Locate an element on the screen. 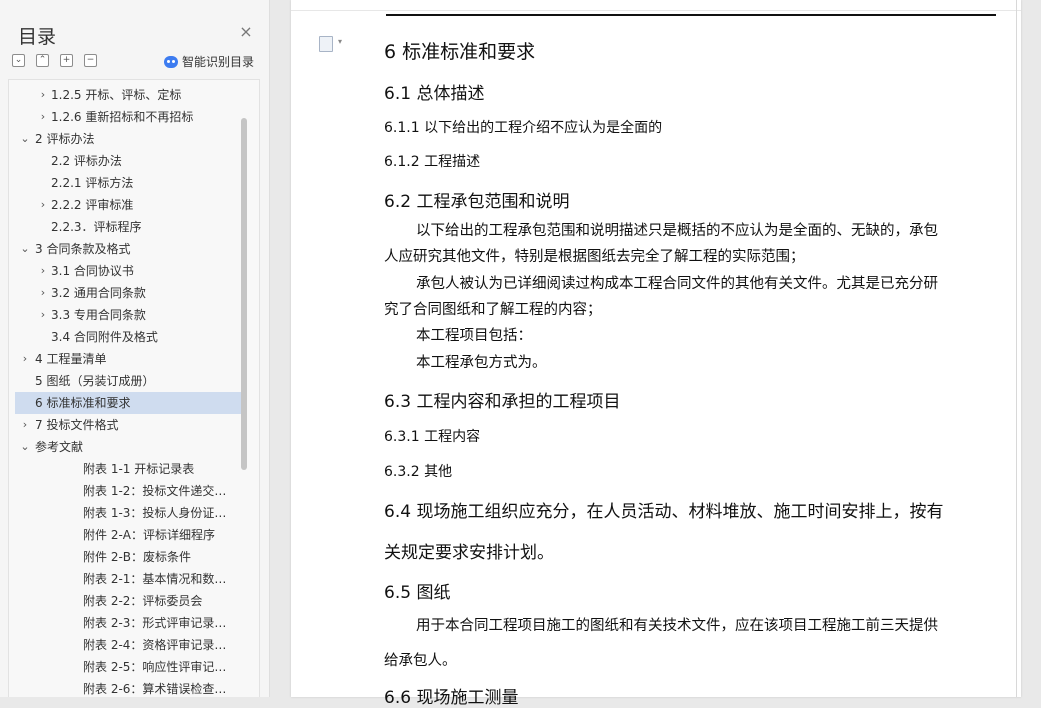 Image resolution: width=1041 pixels, height=708 pixels. toc-item-label: 3.2 通用合同条款 is located at coordinates (98, 293).